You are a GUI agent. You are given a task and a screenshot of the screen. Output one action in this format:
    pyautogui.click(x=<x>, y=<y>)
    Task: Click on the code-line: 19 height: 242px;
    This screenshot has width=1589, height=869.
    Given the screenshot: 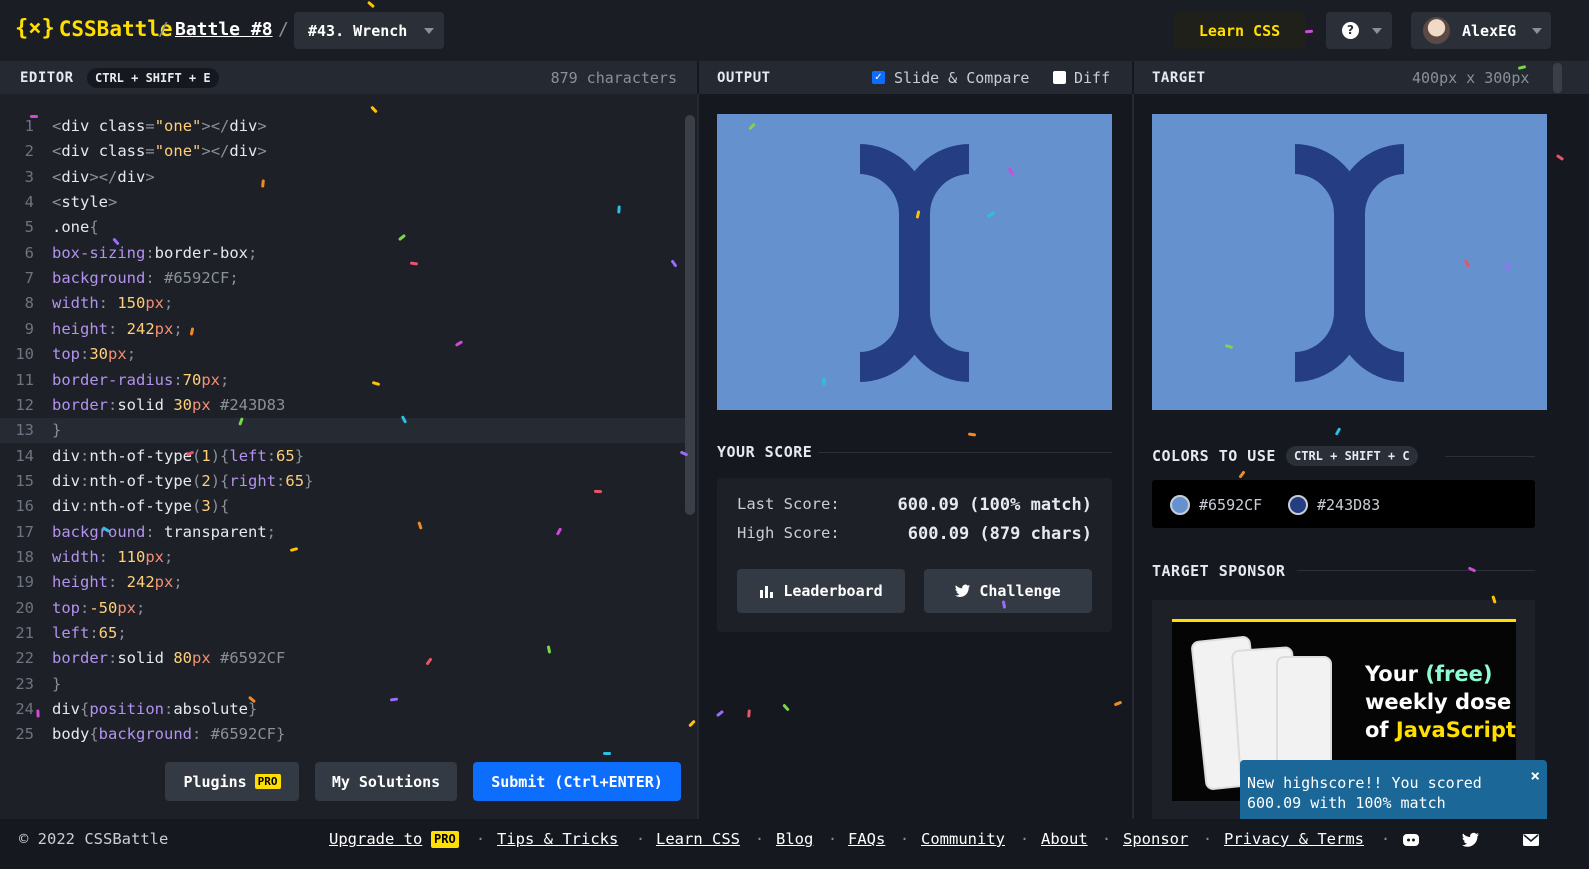 What is the action you would take?
    pyautogui.click(x=342, y=582)
    